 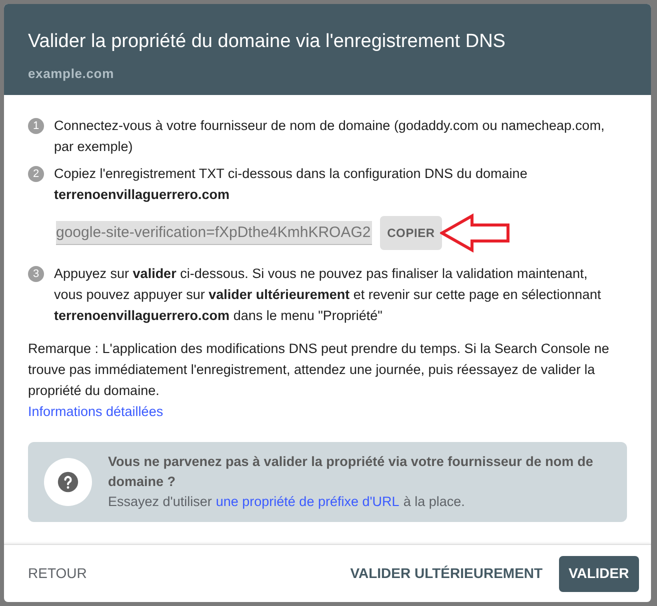 What do you see at coordinates (446, 574) in the screenshot?
I see `validate-later-button: VALIDER ULTÉRIEUREMENT` at bounding box center [446, 574].